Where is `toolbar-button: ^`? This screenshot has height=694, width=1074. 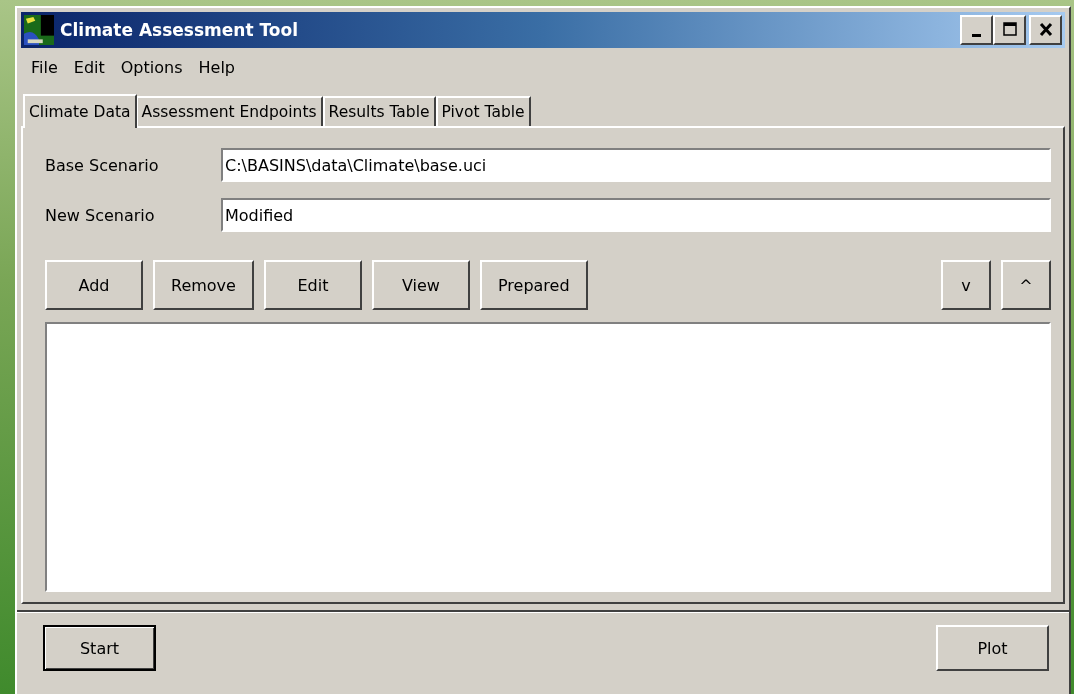
toolbar-button: ^ is located at coordinates (1026, 285).